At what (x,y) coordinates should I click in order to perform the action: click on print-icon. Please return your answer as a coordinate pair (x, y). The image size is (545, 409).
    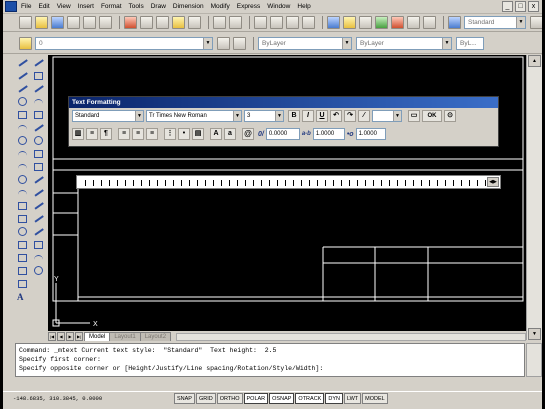
    Looking at the image, I should click on (73, 22).